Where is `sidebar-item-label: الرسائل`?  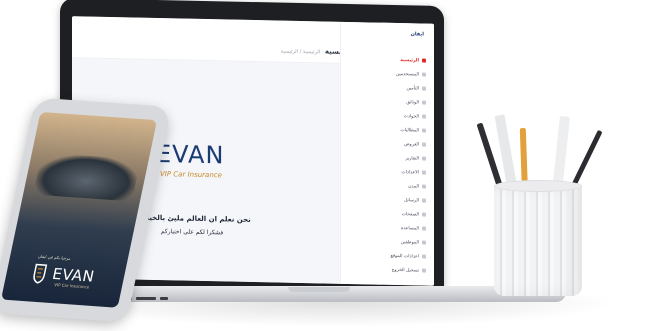
sidebar-item-label: الرسائل is located at coordinates (411, 200).